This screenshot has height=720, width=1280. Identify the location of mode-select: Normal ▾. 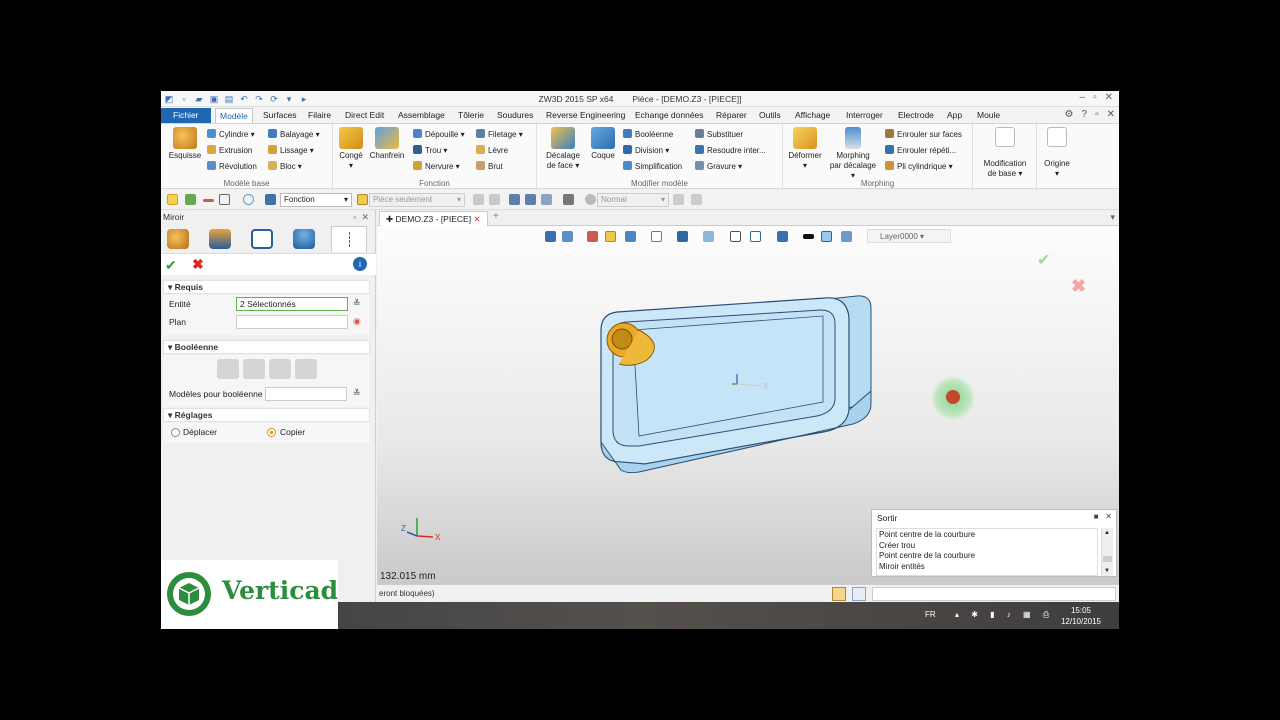
(633, 200).